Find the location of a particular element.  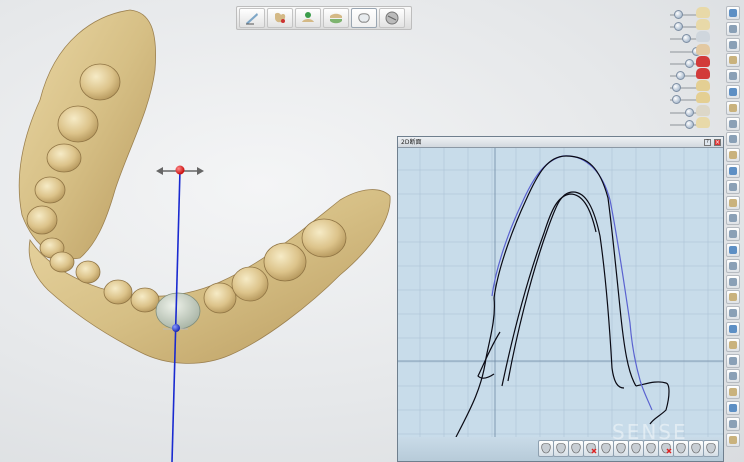

measure-icon is located at coordinates (696, 448).